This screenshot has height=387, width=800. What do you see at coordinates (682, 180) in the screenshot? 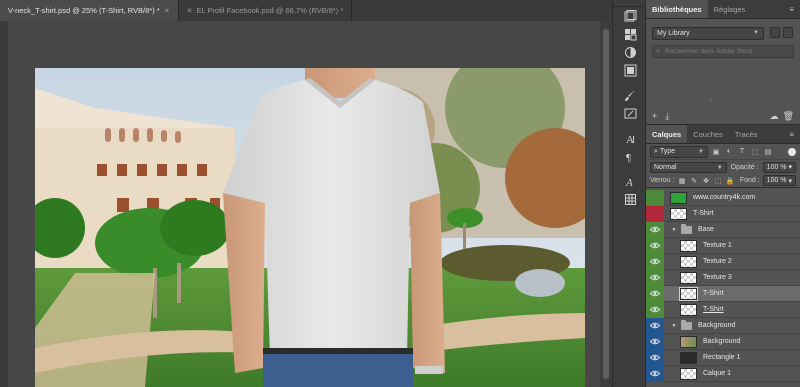
I see `lock-transparency-icon: ▦` at bounding box center [682, 180].